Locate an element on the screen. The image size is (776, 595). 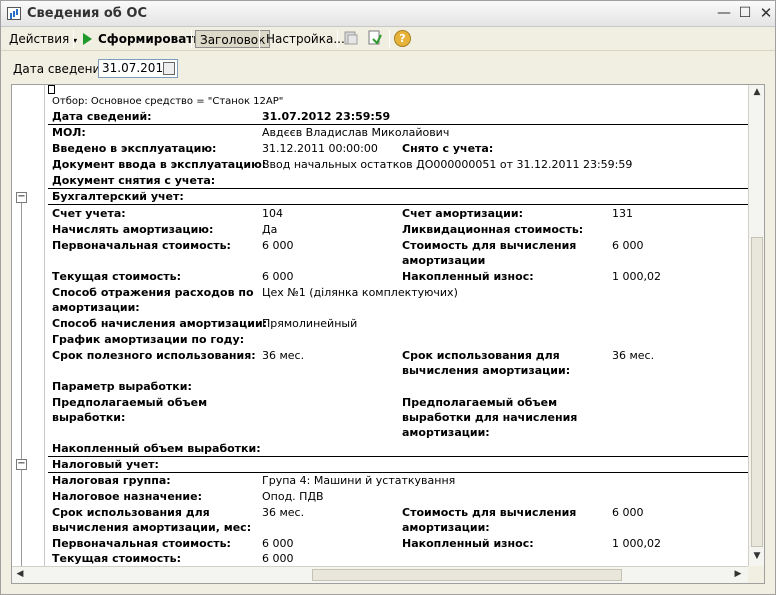
vertical-scrollbar: ▲ ▼ is located at coordinates (756, 325).